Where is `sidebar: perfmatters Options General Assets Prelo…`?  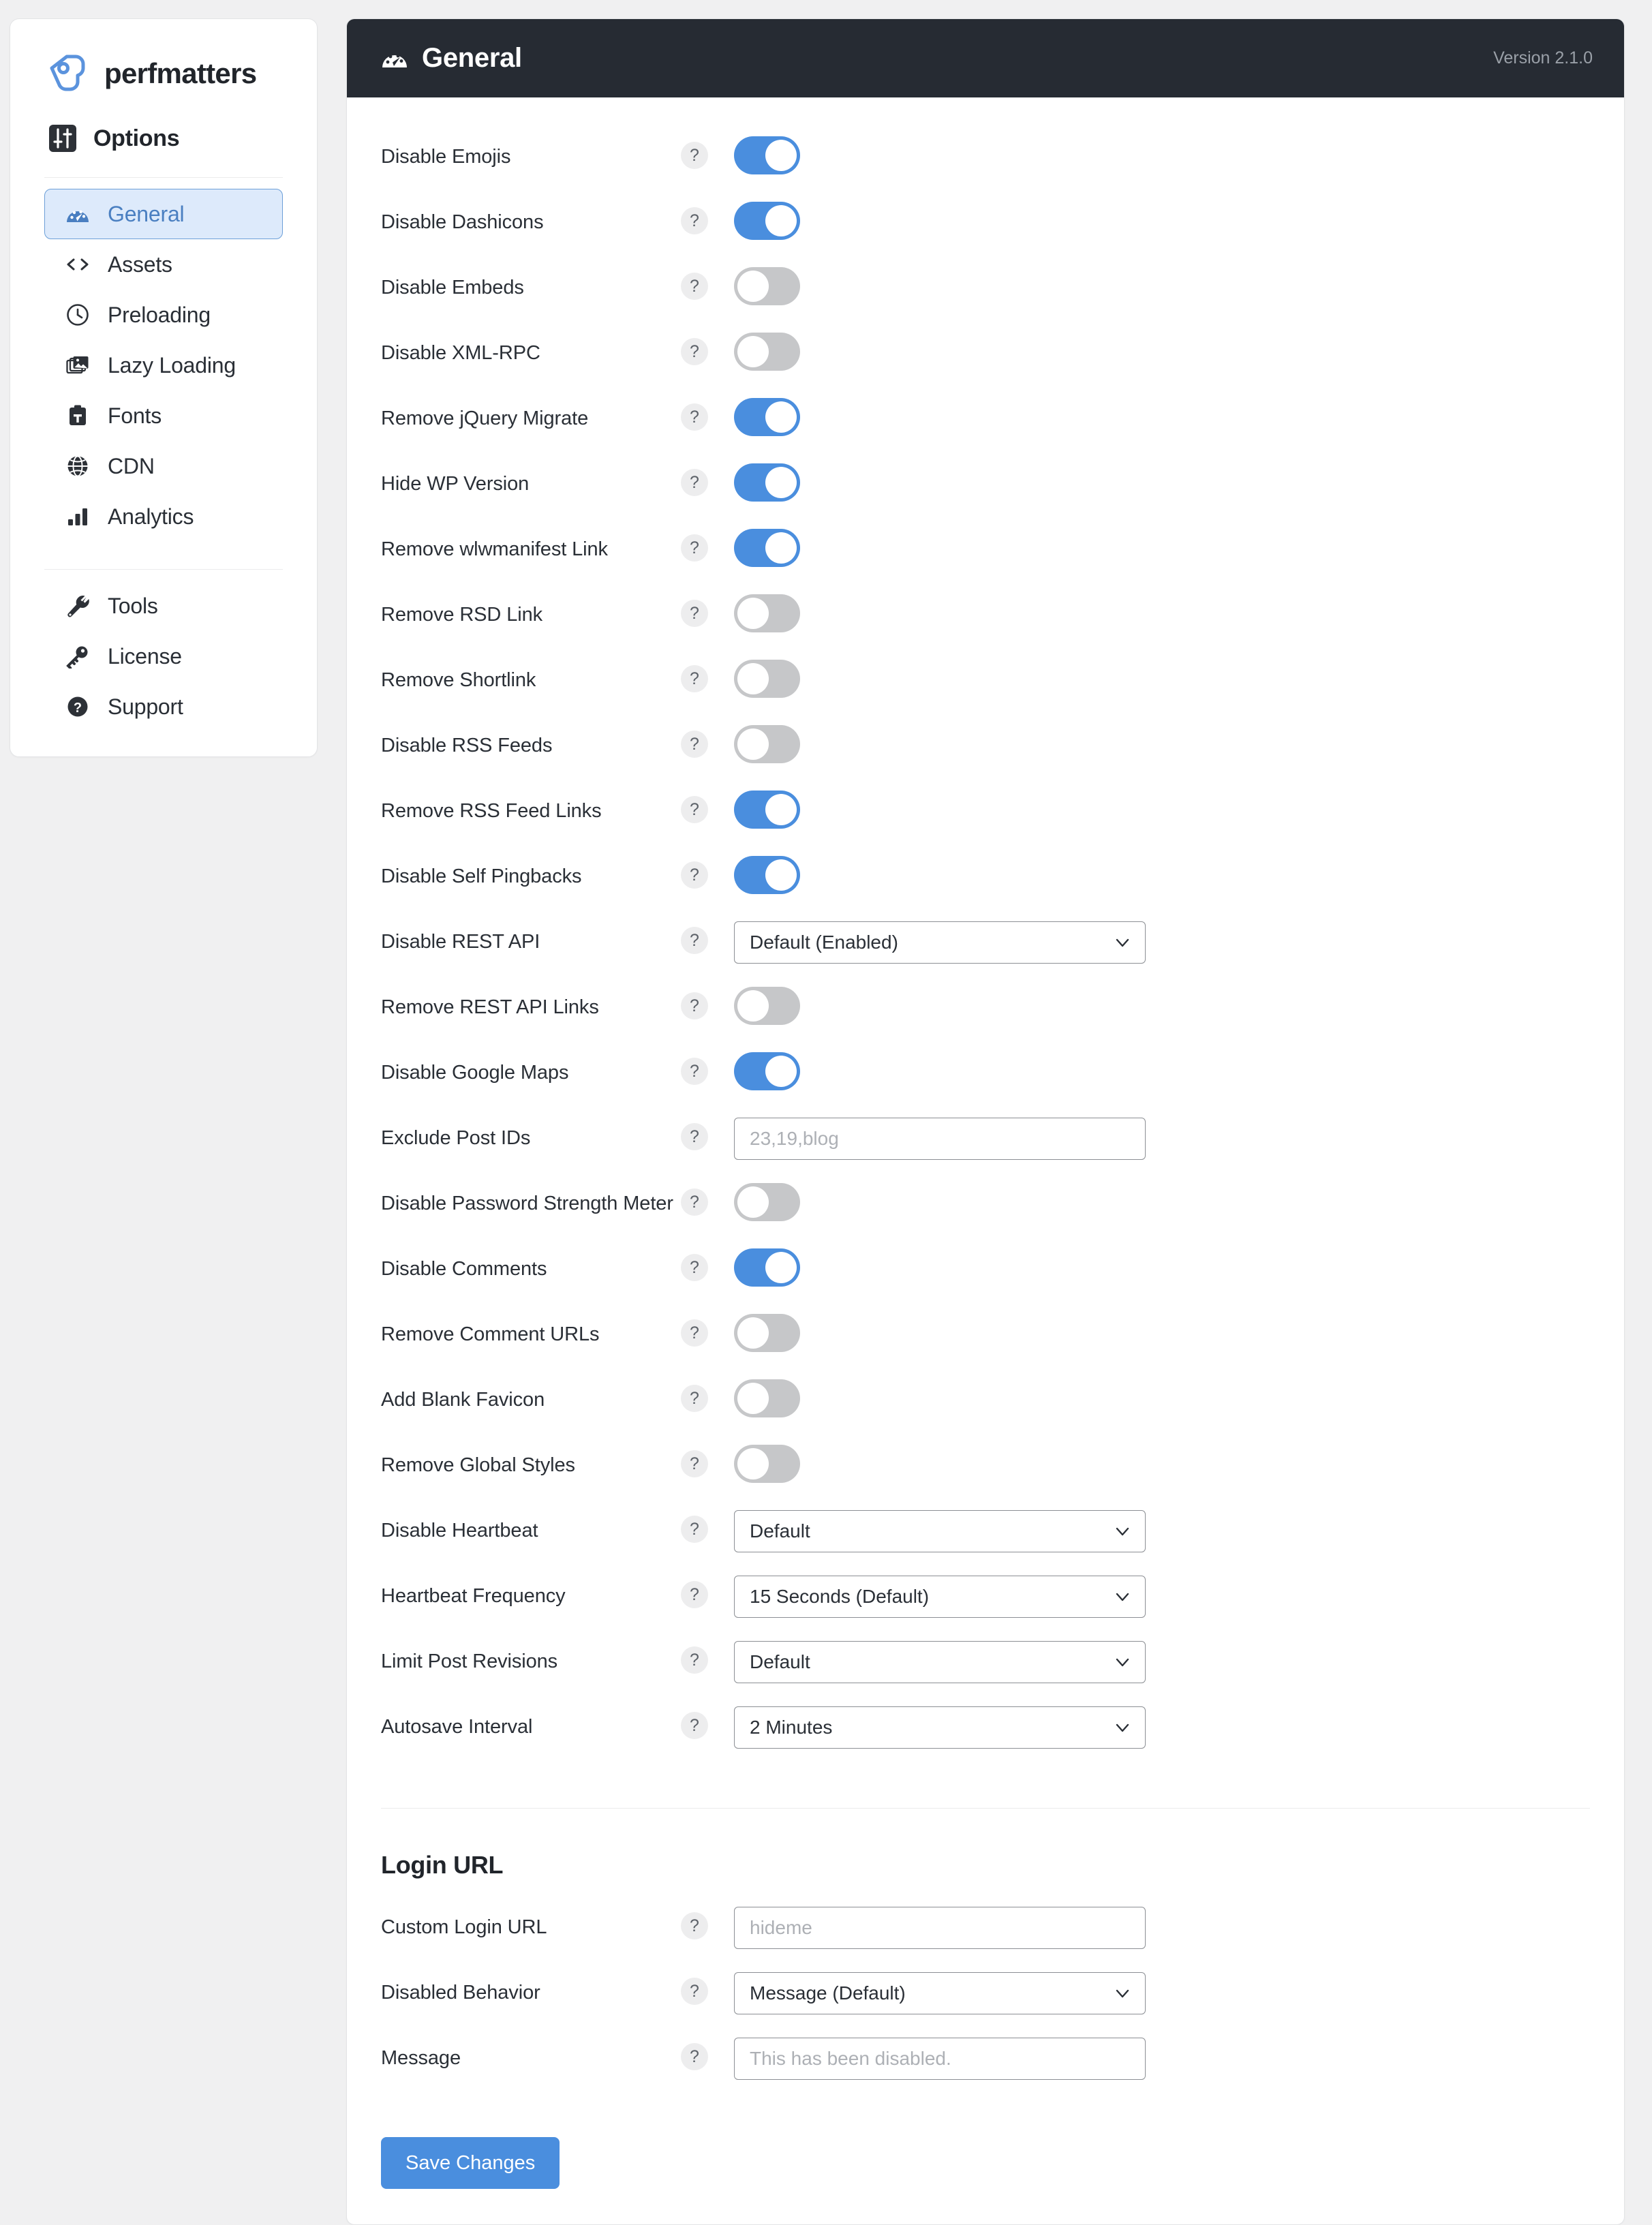
sidebar: perfmatters Options General Assets Prelo… is located at coordinates (164, 387).